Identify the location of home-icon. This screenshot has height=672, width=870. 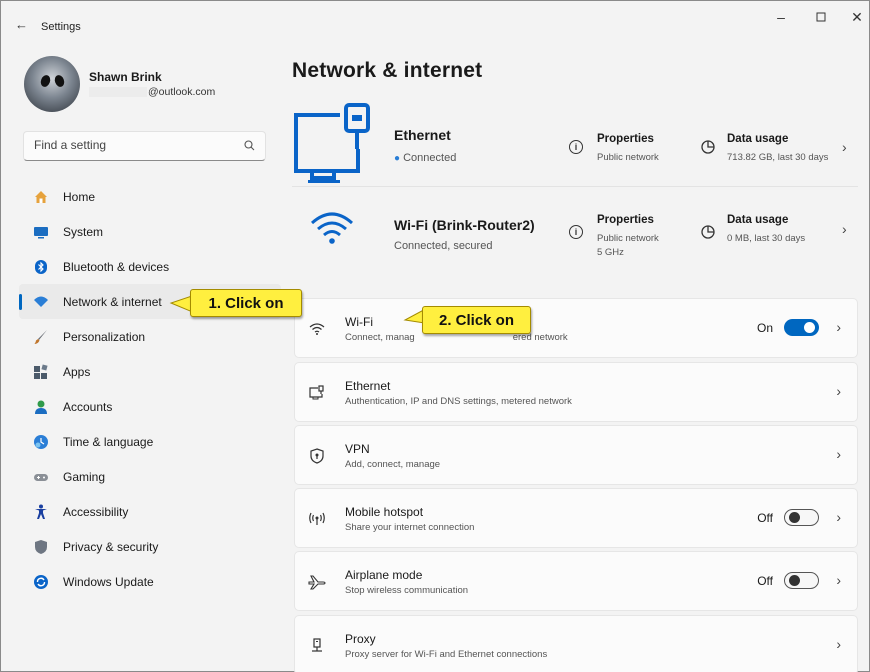
(41, 197).